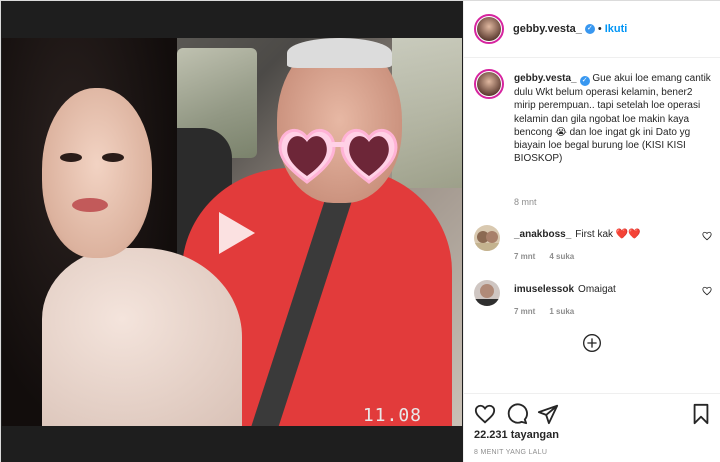 This screenshot has height=462, width=720. What do you see at coordinates (701, 414) in the screenshot?
I see `bookmark-icon` at bounding box center [701, 414].